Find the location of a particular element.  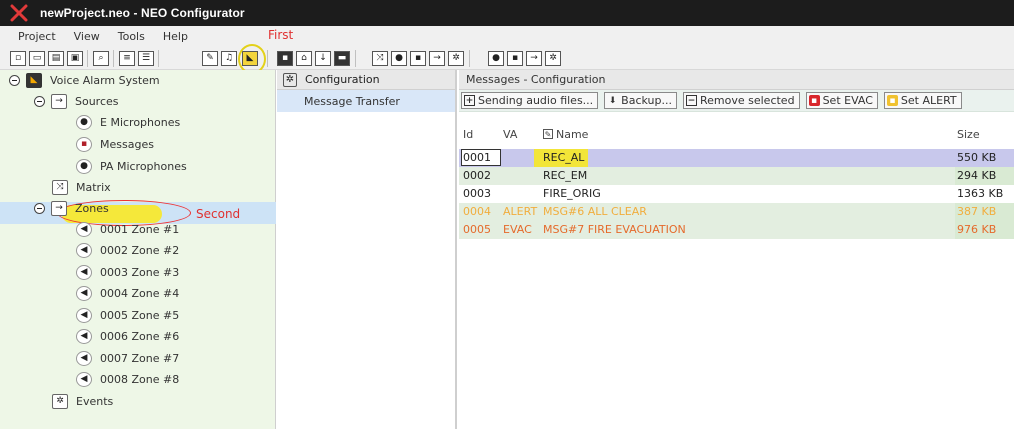

list-view-icon: ☰ is located at coordinates (146, 58).